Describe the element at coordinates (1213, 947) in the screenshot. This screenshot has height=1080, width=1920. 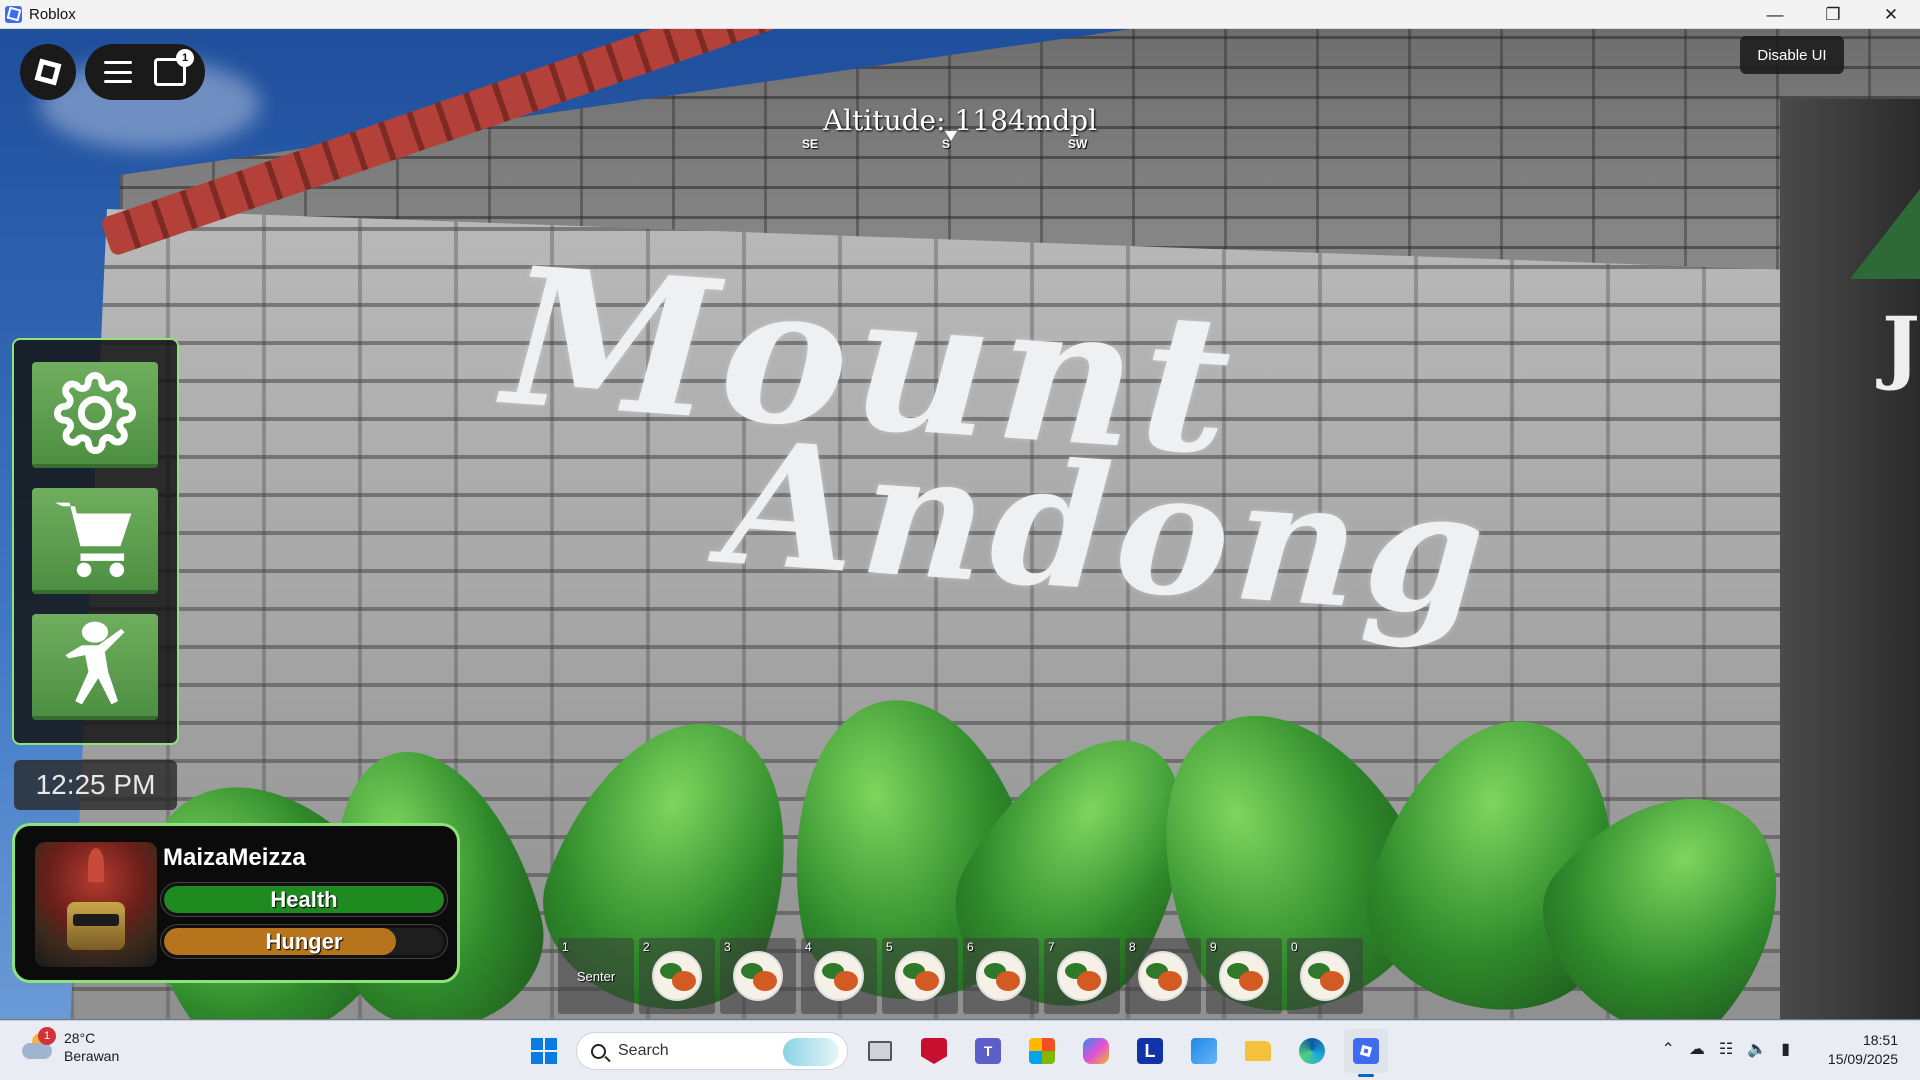
I see `hotbar-slot-key: 9` at that location.